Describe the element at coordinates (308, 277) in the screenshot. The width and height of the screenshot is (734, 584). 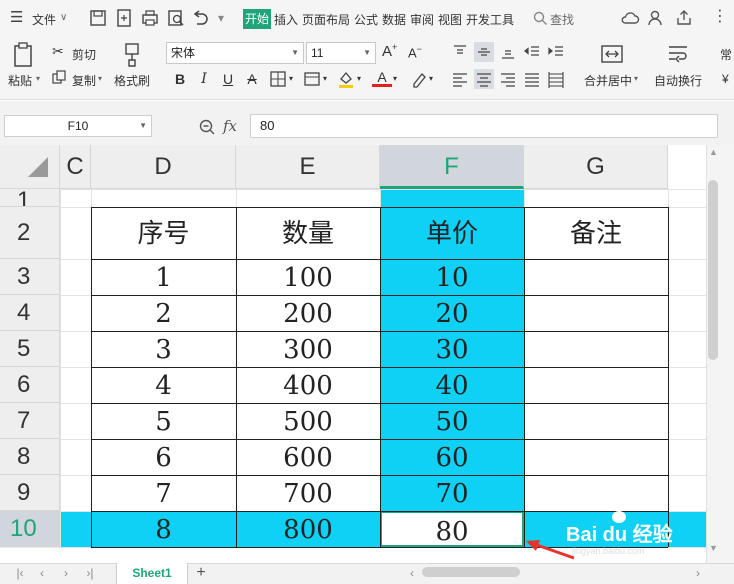
I see `table-cell: 100` at that location.